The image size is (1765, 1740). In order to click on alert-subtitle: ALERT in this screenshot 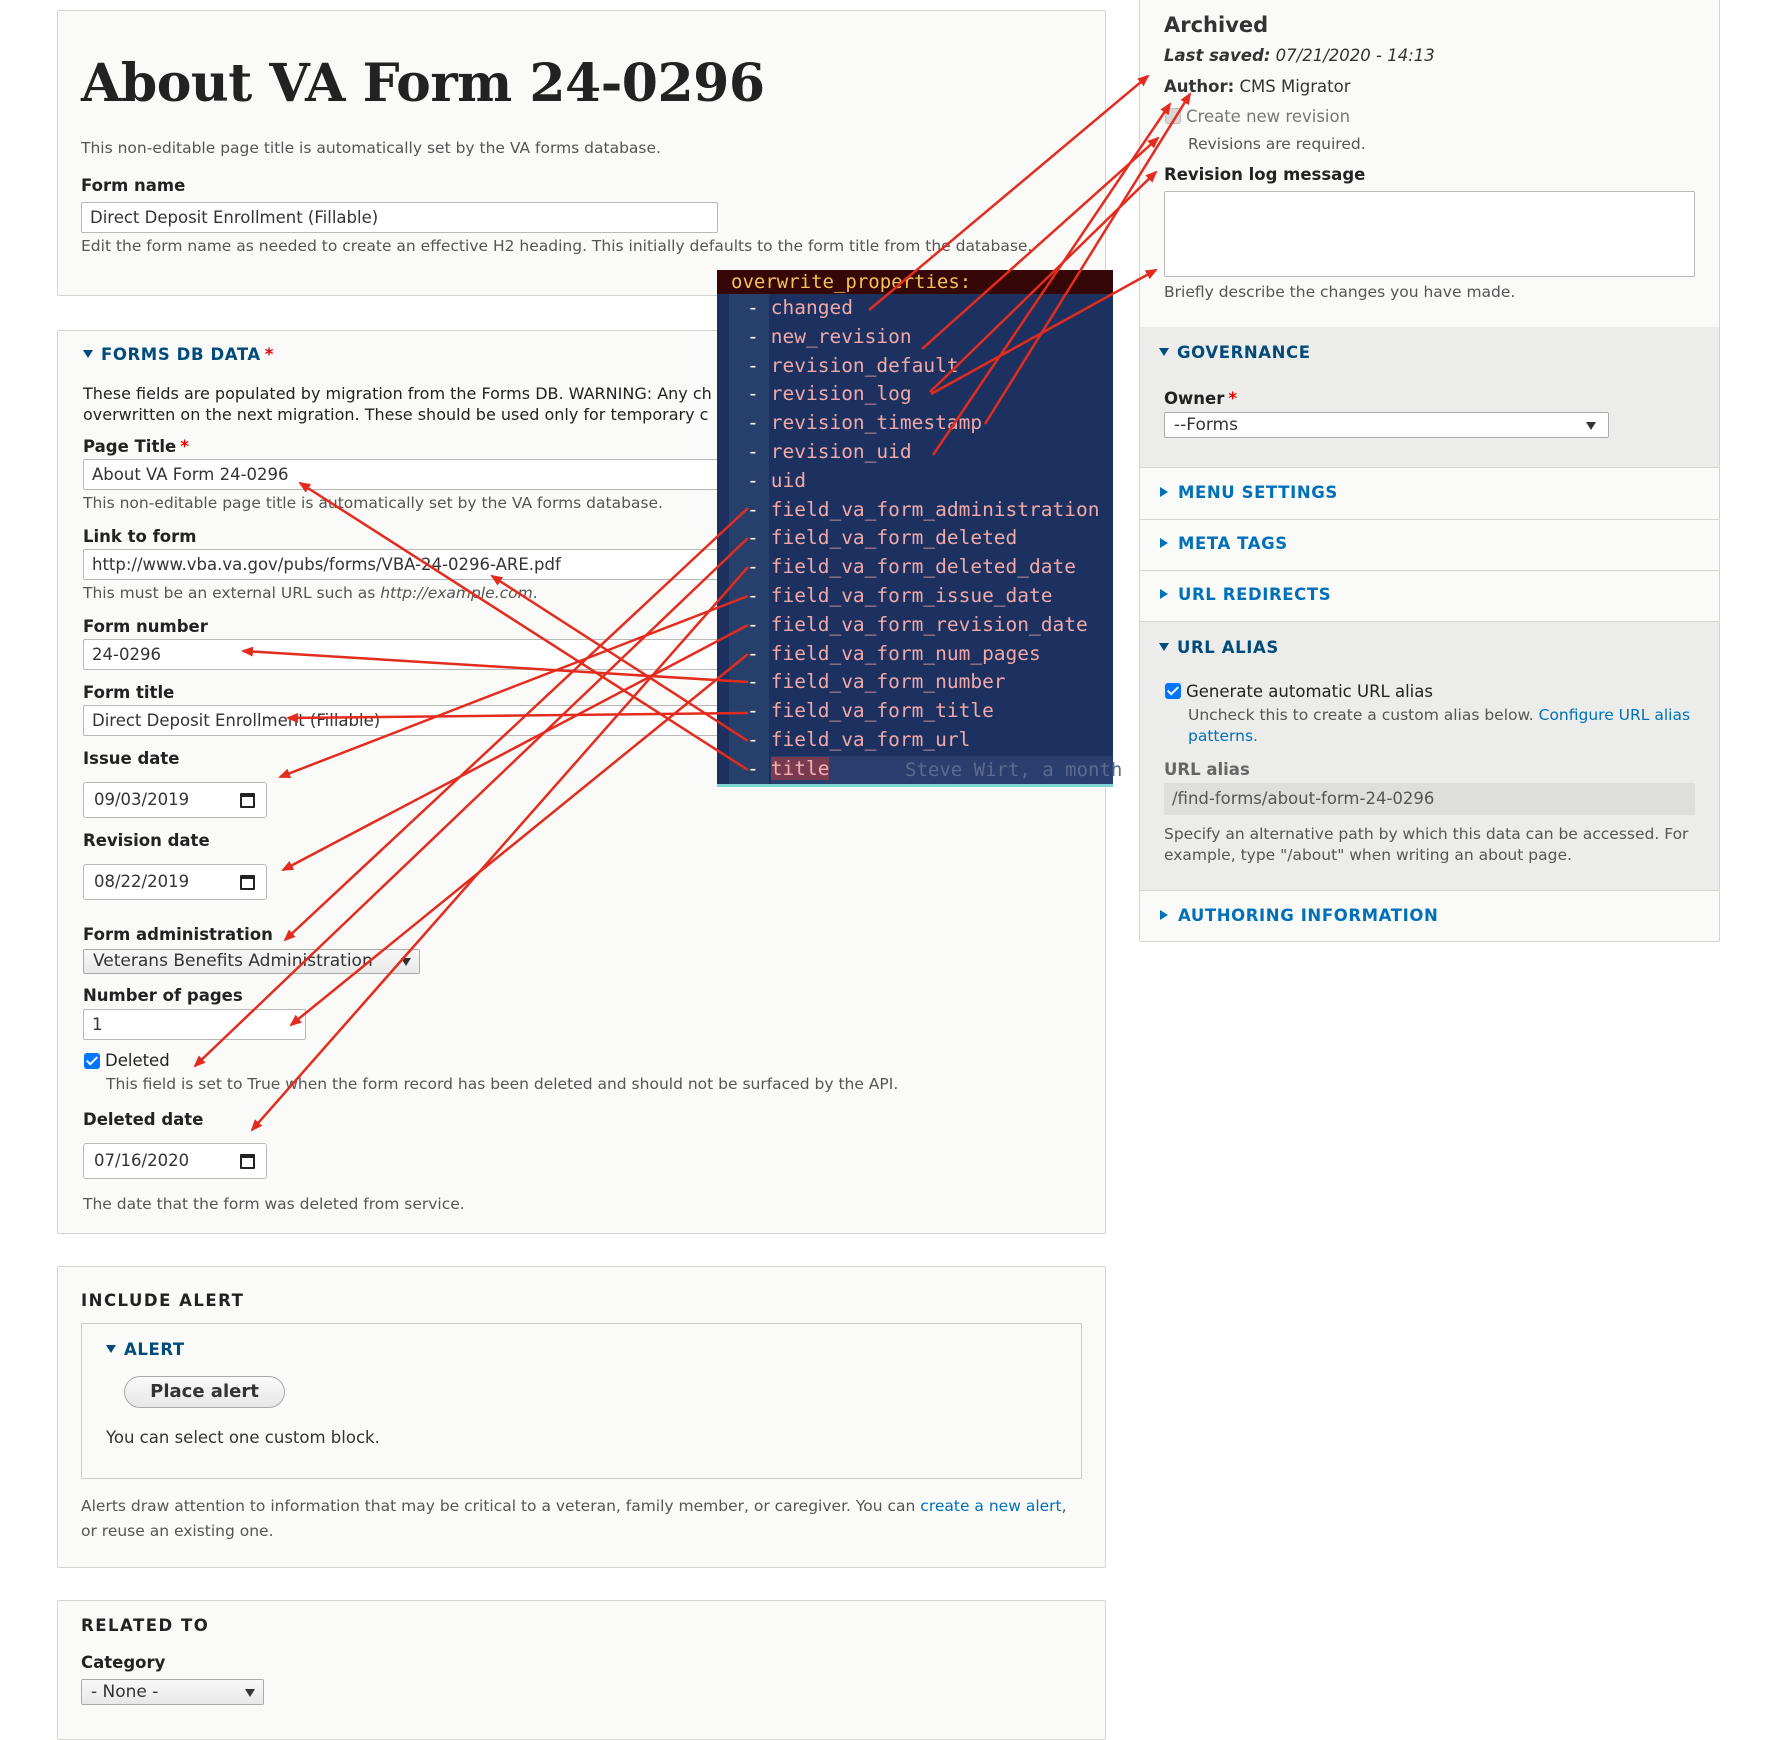, I will do `click(154, 1349)`.